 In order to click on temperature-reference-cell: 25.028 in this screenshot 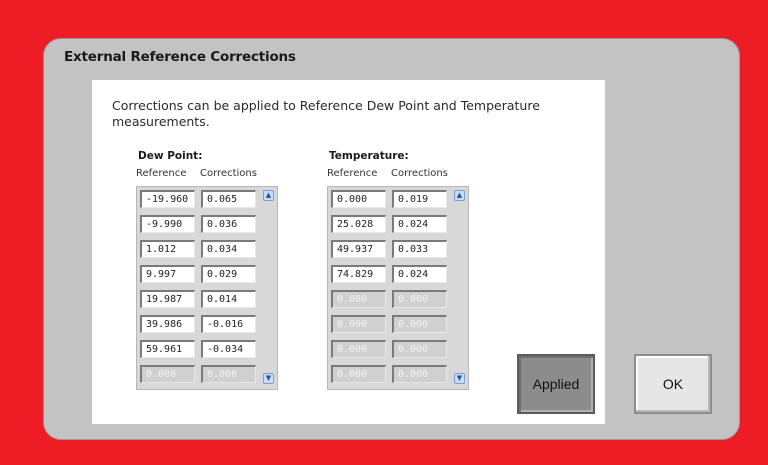, I will do `click(358, 224)`.